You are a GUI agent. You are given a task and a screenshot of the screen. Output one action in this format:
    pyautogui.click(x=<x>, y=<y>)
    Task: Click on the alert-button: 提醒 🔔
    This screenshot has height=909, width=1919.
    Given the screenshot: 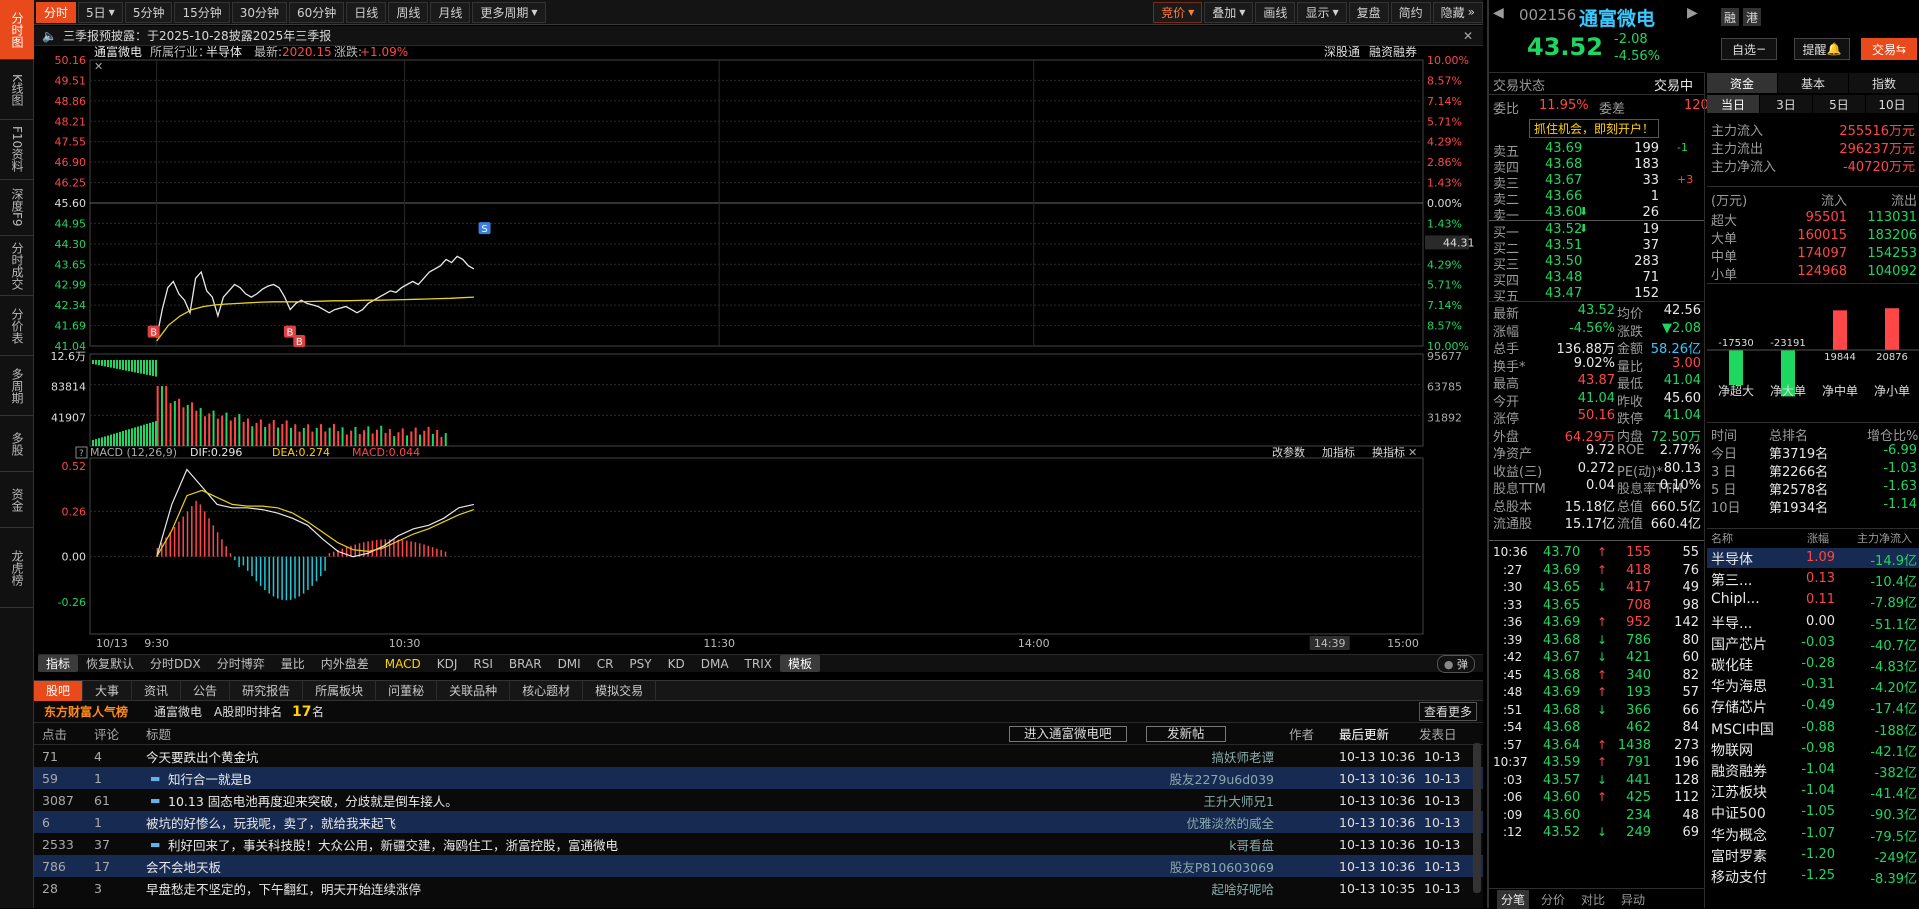 What is the action you would take?
    pyautogui.click(x=1822, y=49)
    